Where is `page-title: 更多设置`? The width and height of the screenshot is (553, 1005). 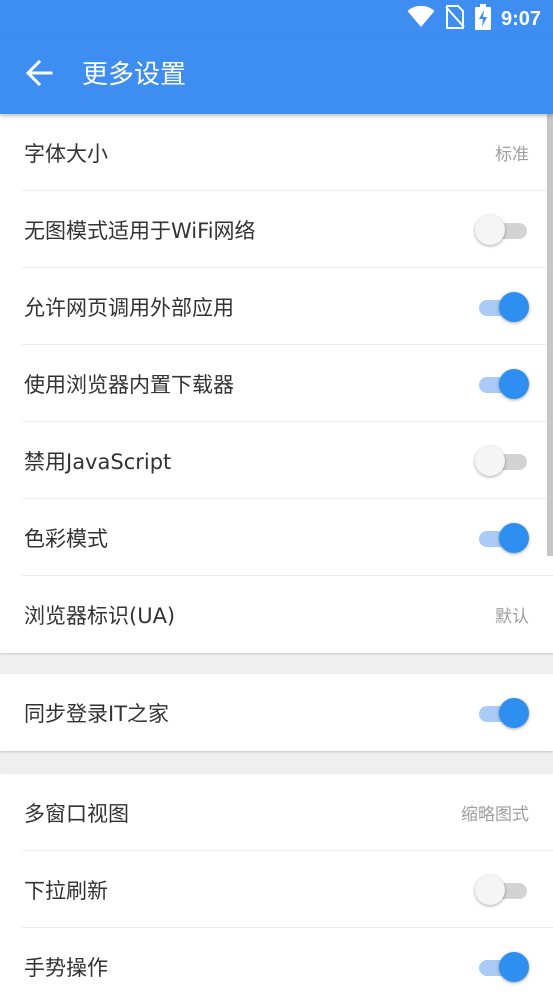 page-title: 更多设置 is located at coordinates (134, 75).